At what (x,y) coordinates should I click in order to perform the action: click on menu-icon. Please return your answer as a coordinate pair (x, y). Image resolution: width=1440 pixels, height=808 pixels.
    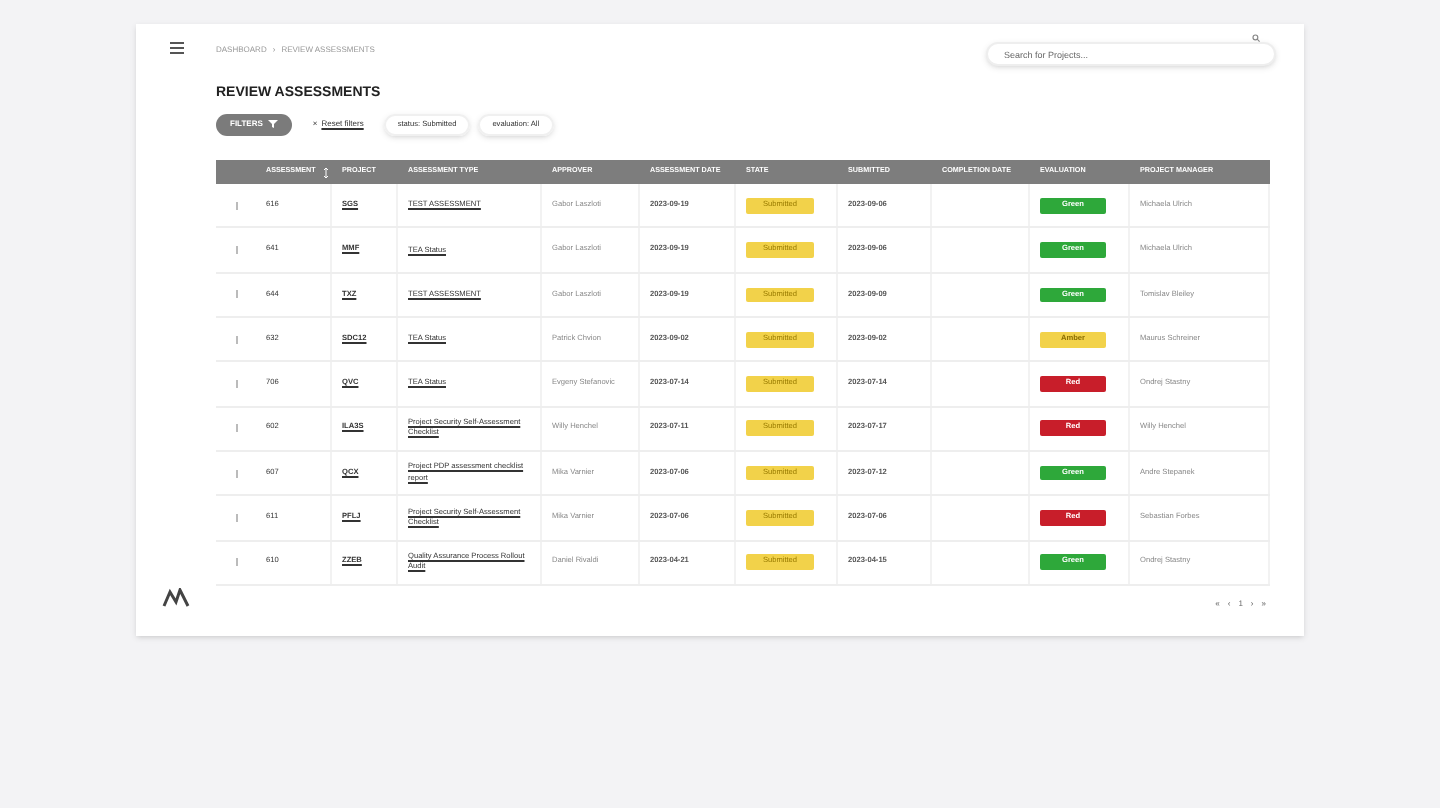
    Looking at the image, I should click on (176, 48).